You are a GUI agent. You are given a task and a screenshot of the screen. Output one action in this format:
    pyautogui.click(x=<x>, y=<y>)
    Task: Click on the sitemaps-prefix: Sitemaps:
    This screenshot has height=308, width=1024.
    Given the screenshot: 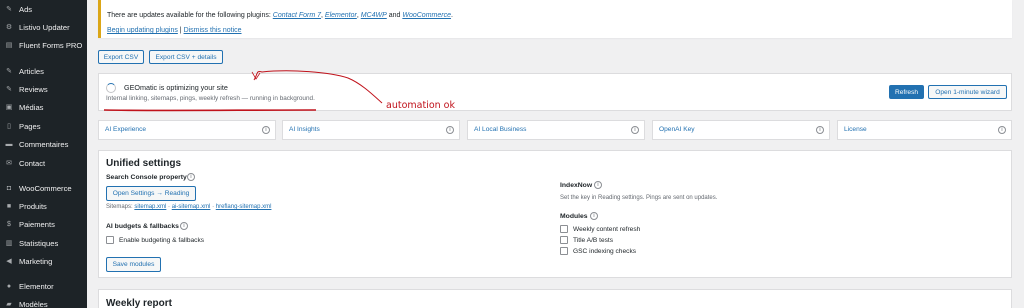 What is the action you would take?
    pyautogui.click(x=120, y=207)
    